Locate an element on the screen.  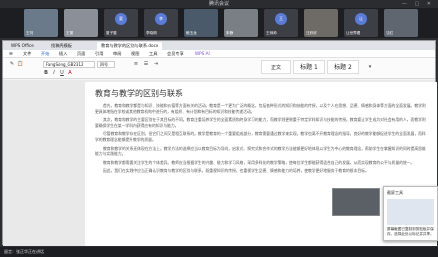
participant-name: 王帅帅 is located at coordinates (271, 33).